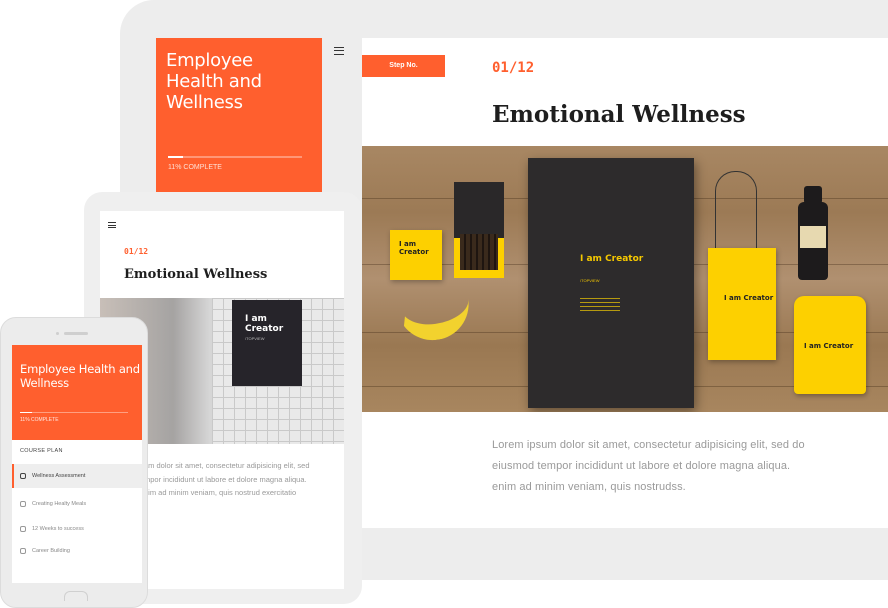 The height and width of the screenshot is (608, 888). I want to click on bottle-label, so click(813, 237).